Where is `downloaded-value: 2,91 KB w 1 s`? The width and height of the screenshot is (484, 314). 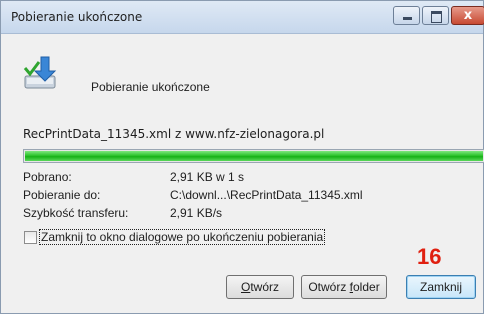
downloaded-value: 2,91 KB w 1 s is located at coordinates (207, 177).